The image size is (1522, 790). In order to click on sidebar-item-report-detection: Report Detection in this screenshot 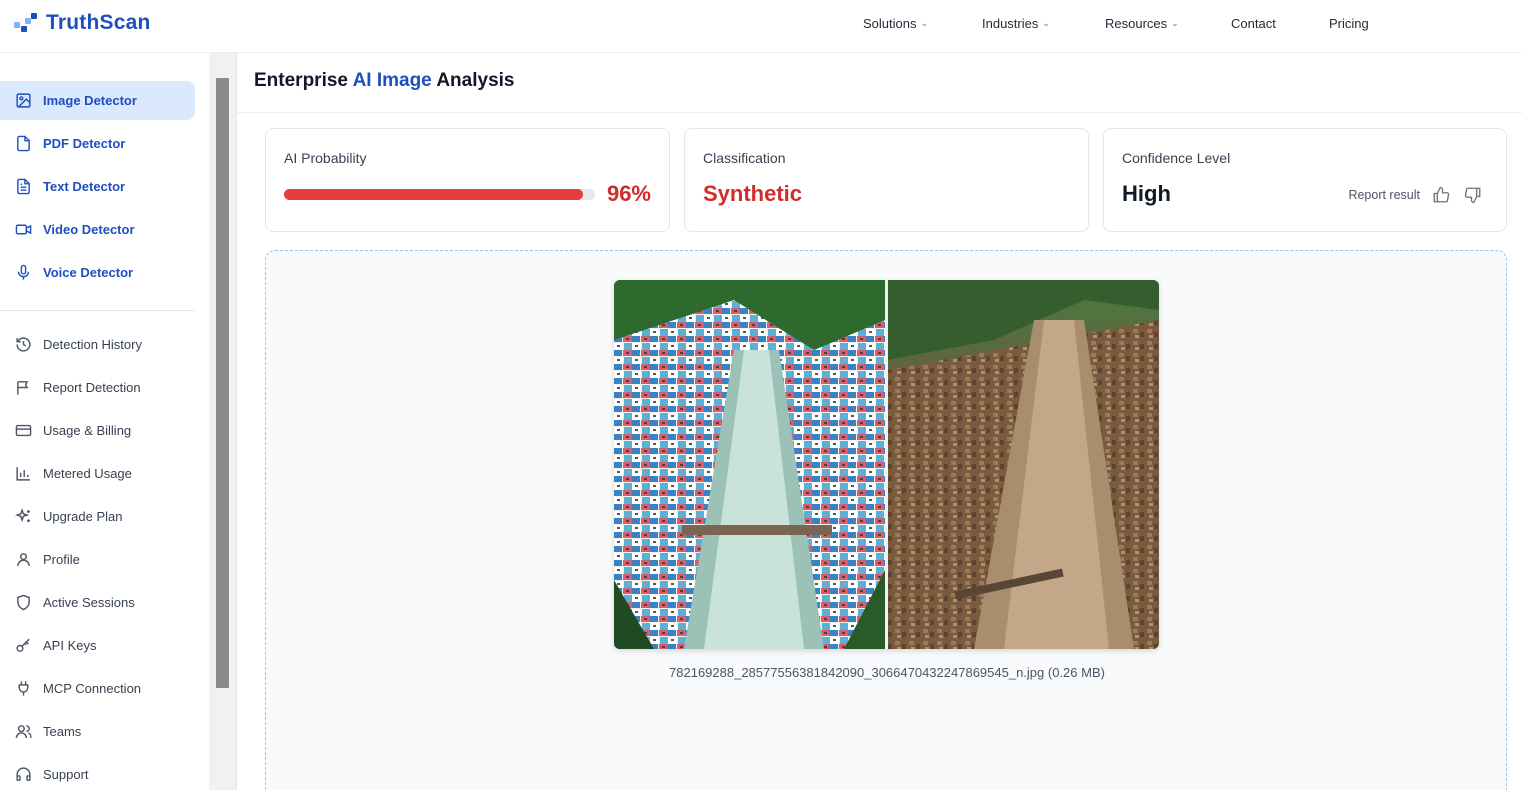, I will do `click(97, 387)`.